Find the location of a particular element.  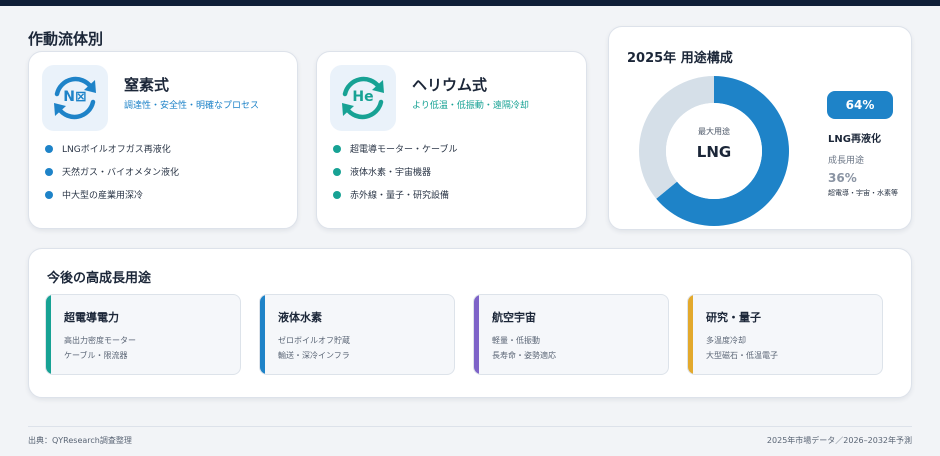

list-item: 赤外線・量子・研究設備 is located at coordinates (395, 194).